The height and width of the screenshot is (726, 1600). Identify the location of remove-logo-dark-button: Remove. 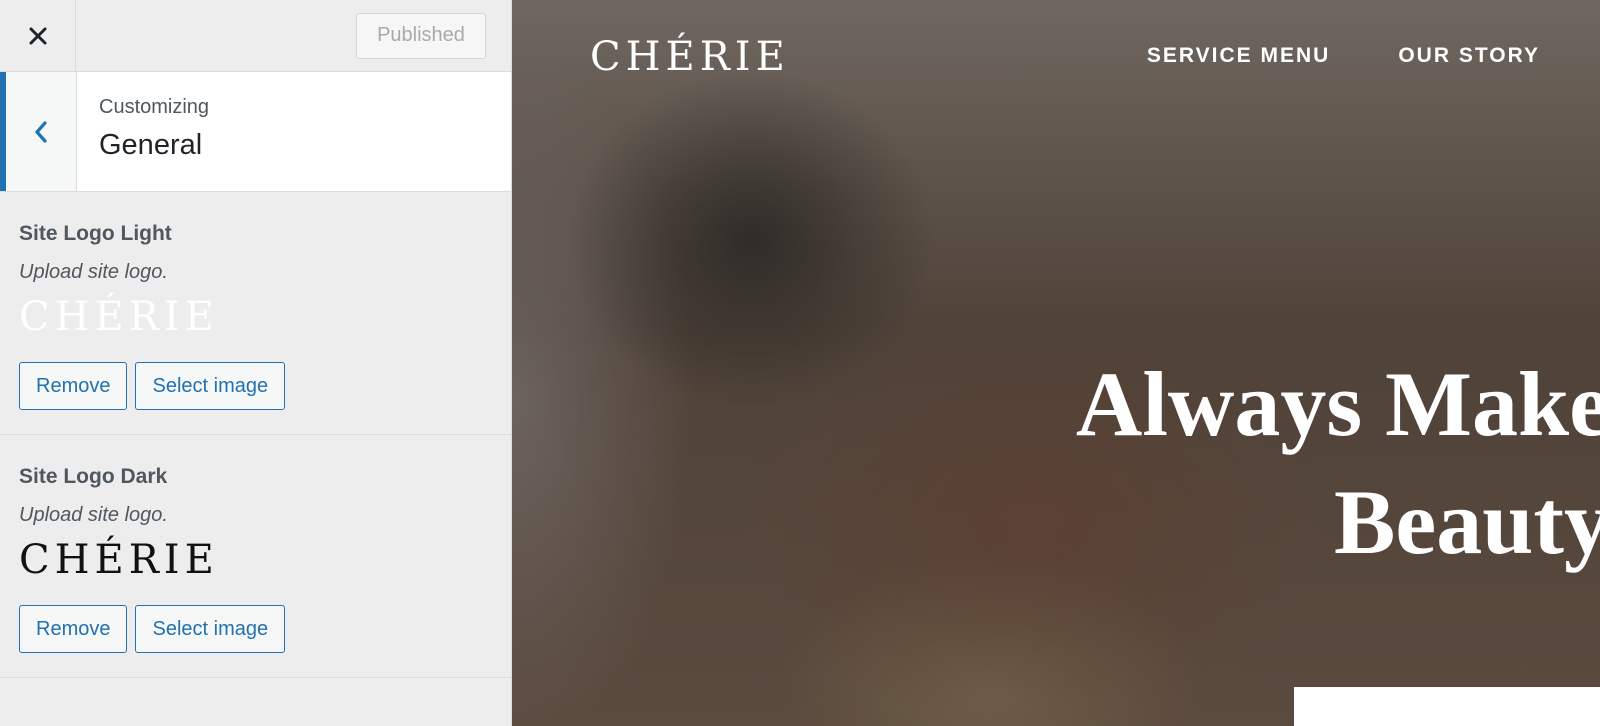
(73, 629).